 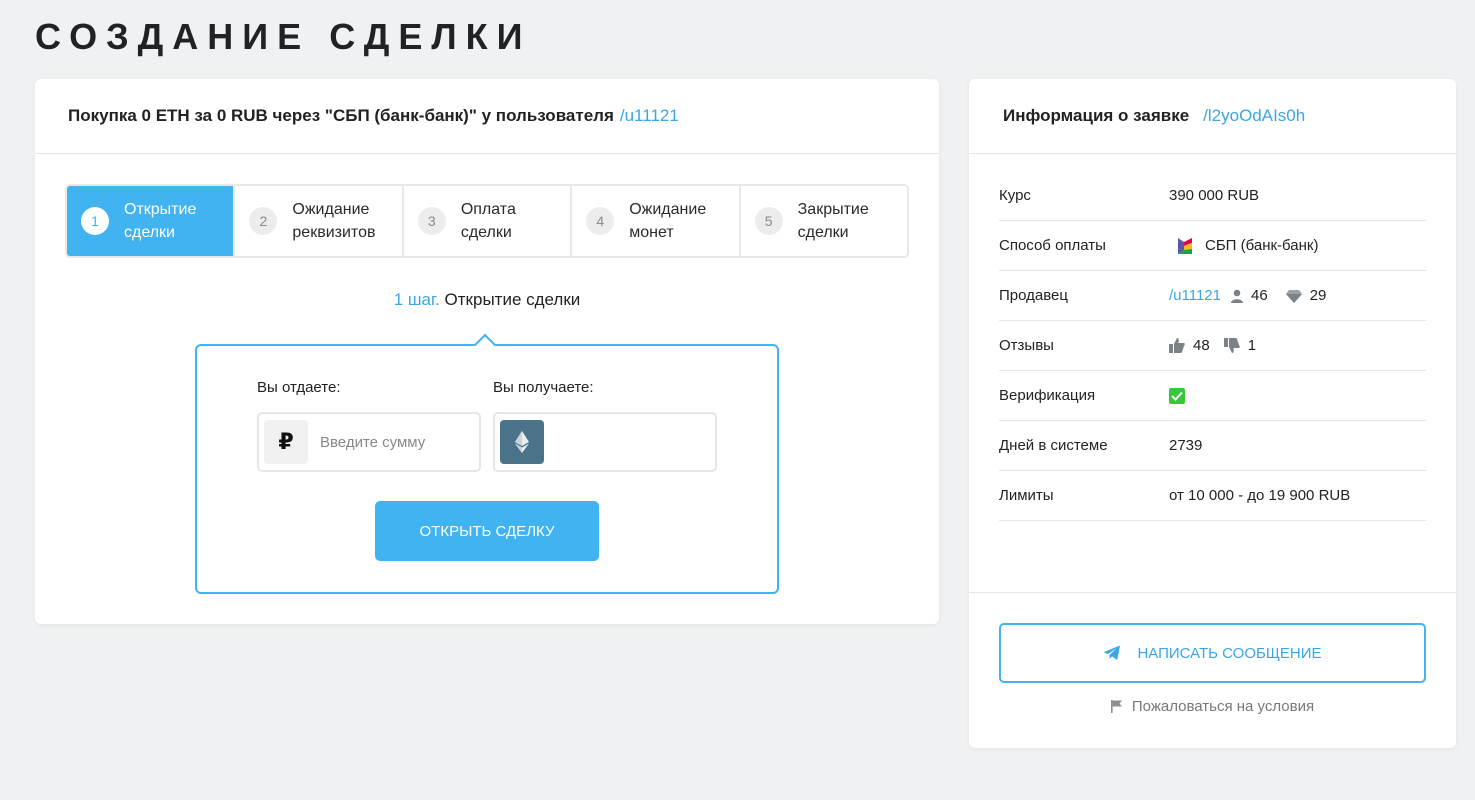 What do you see at coordinates (1212, 592) in the screenshot?
I see `divider` at bounding box center [1212, 592].